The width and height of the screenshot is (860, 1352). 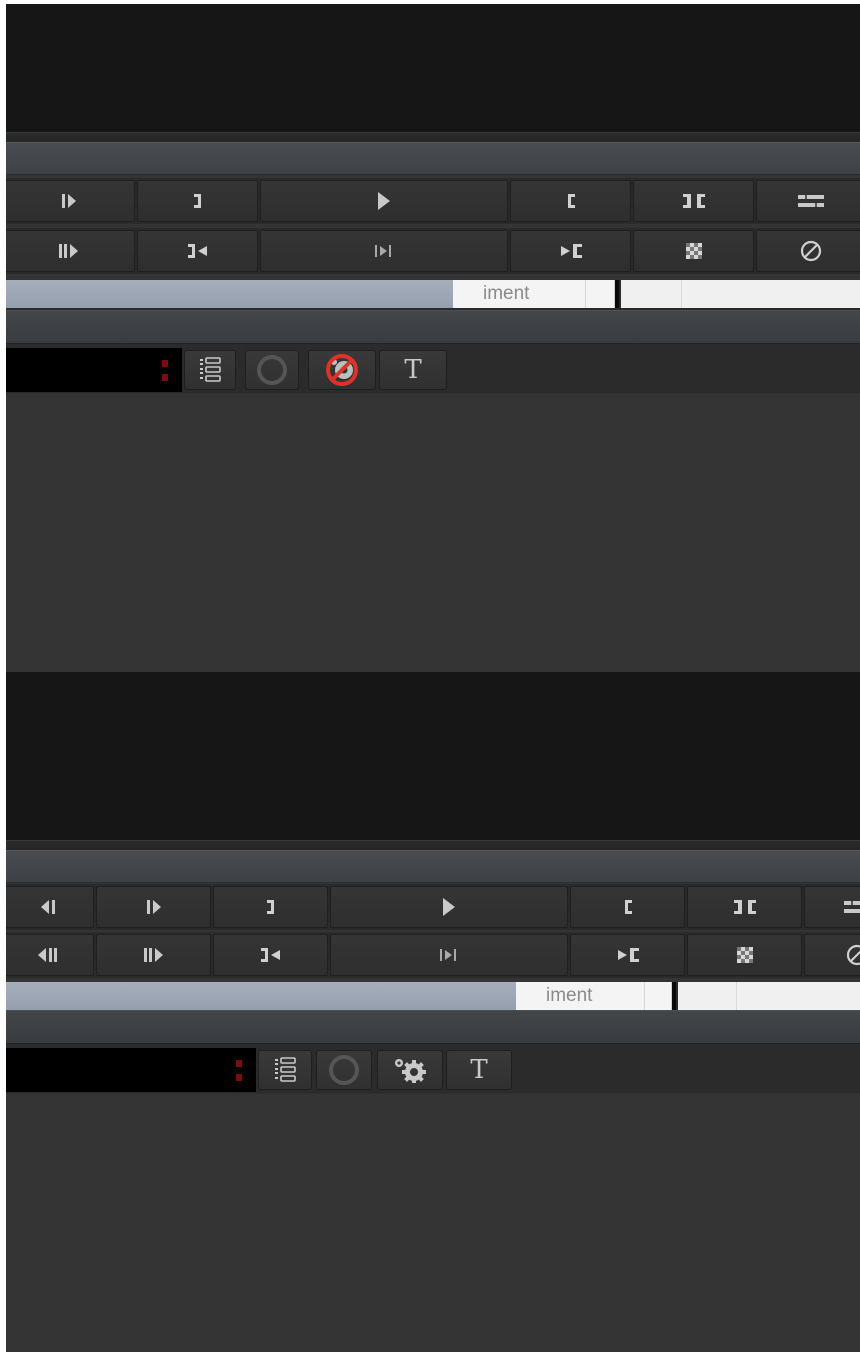 I want to click on play-reverse-slow-icon, so click(x=47, y=955).